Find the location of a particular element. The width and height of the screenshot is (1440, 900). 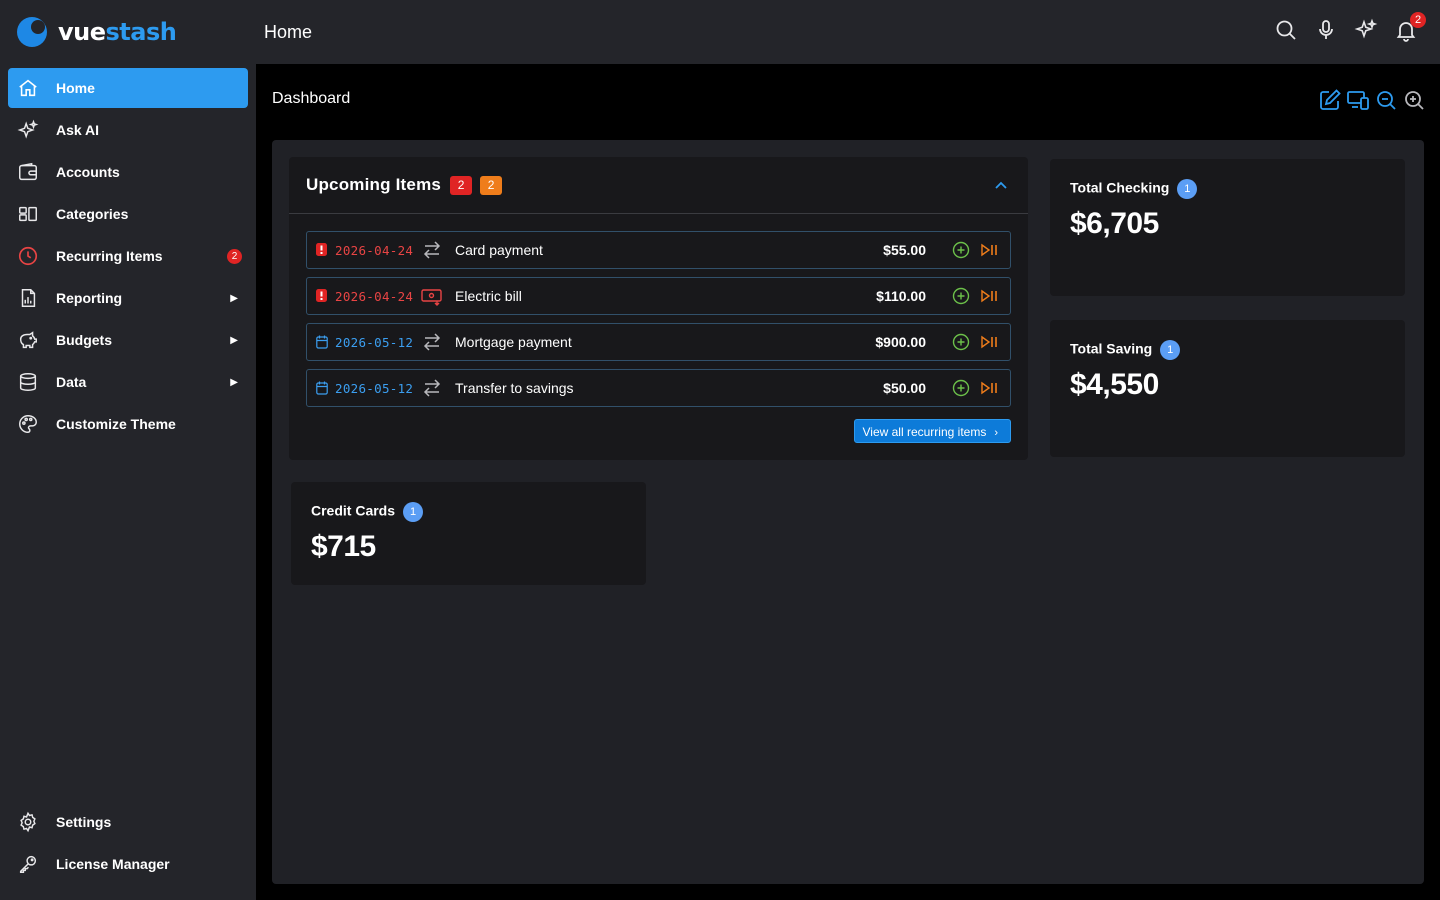

item-date: 2026-05-12 is located at coordinates (374, 342).